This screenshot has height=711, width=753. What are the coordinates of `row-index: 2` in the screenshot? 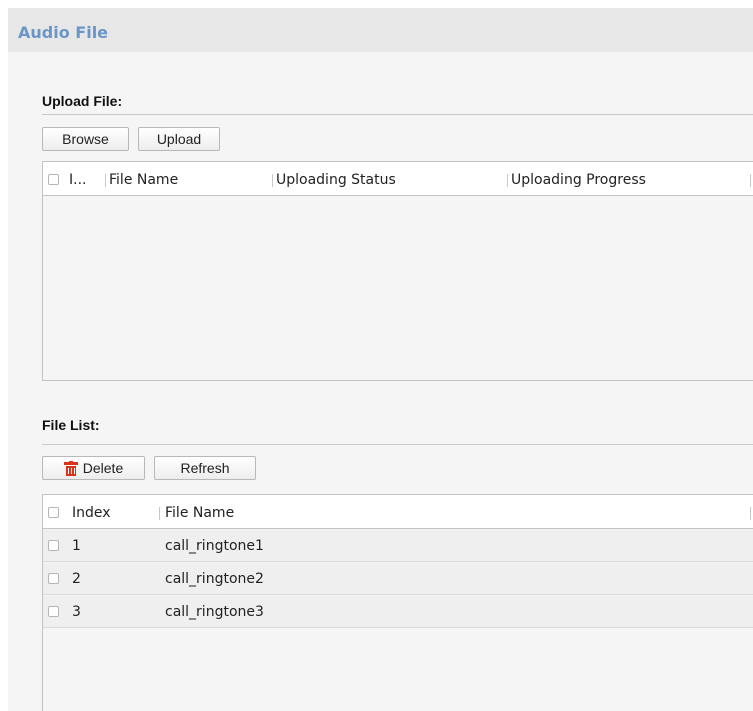 It's located at (76, 579).